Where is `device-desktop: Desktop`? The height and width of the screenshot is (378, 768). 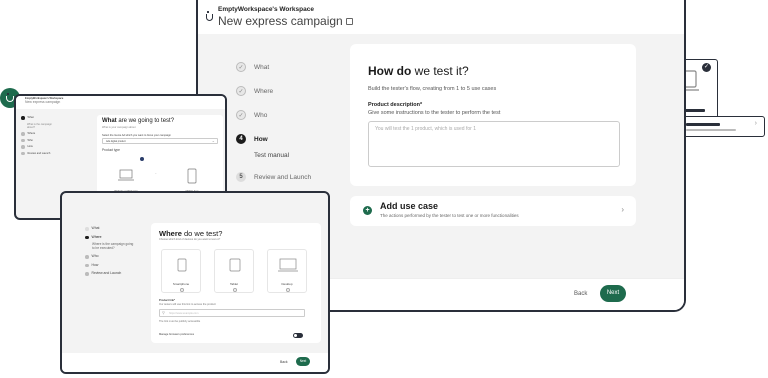 device-desktop: Desktop is located at coordinates (287, 271).